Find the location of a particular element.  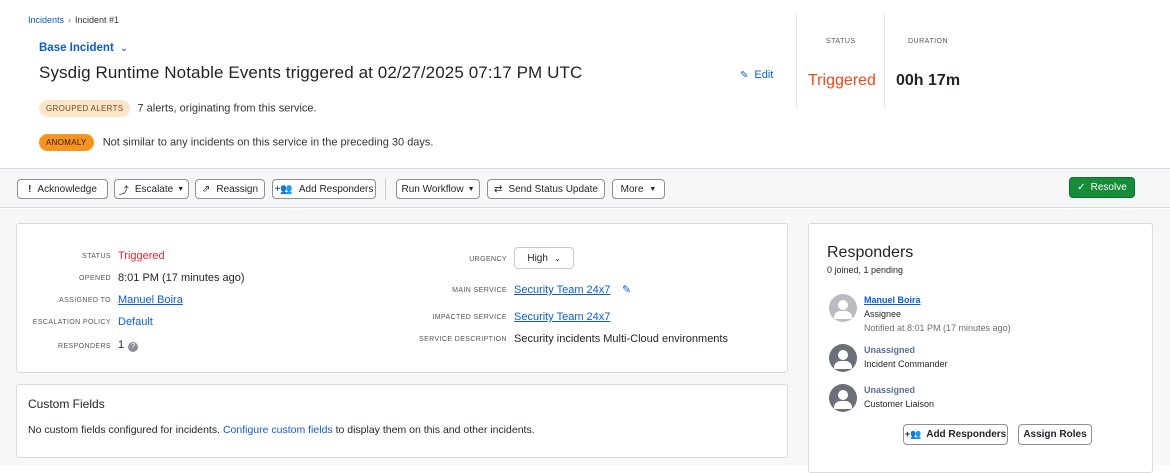

add-responders-label: Add Responders is located at coordinates (336, 189).